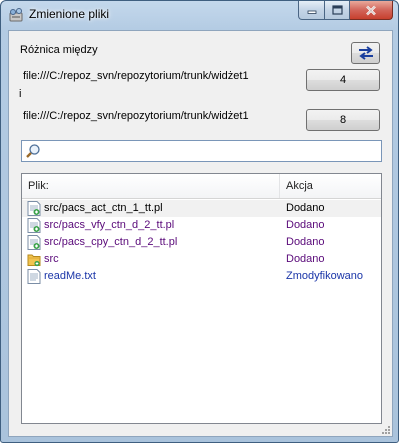 The image size is (399, 443). Describe the element at coordinates (201, 259) in the screenshot. I see `list-item: src Dodano` at that location.